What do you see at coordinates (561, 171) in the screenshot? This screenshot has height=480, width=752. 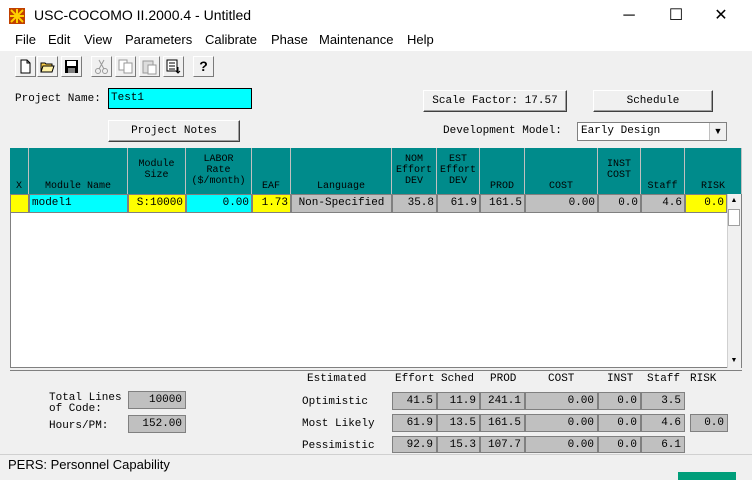 I see `header-cost: COST` at bounding box center [561, 171].